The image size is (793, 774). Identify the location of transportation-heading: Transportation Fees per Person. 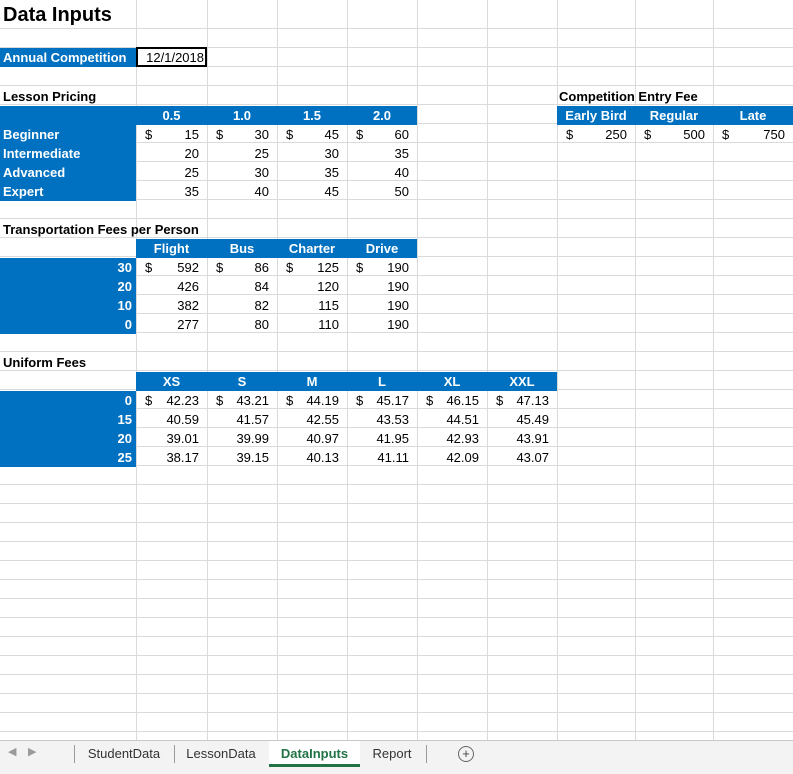
(101, 229).